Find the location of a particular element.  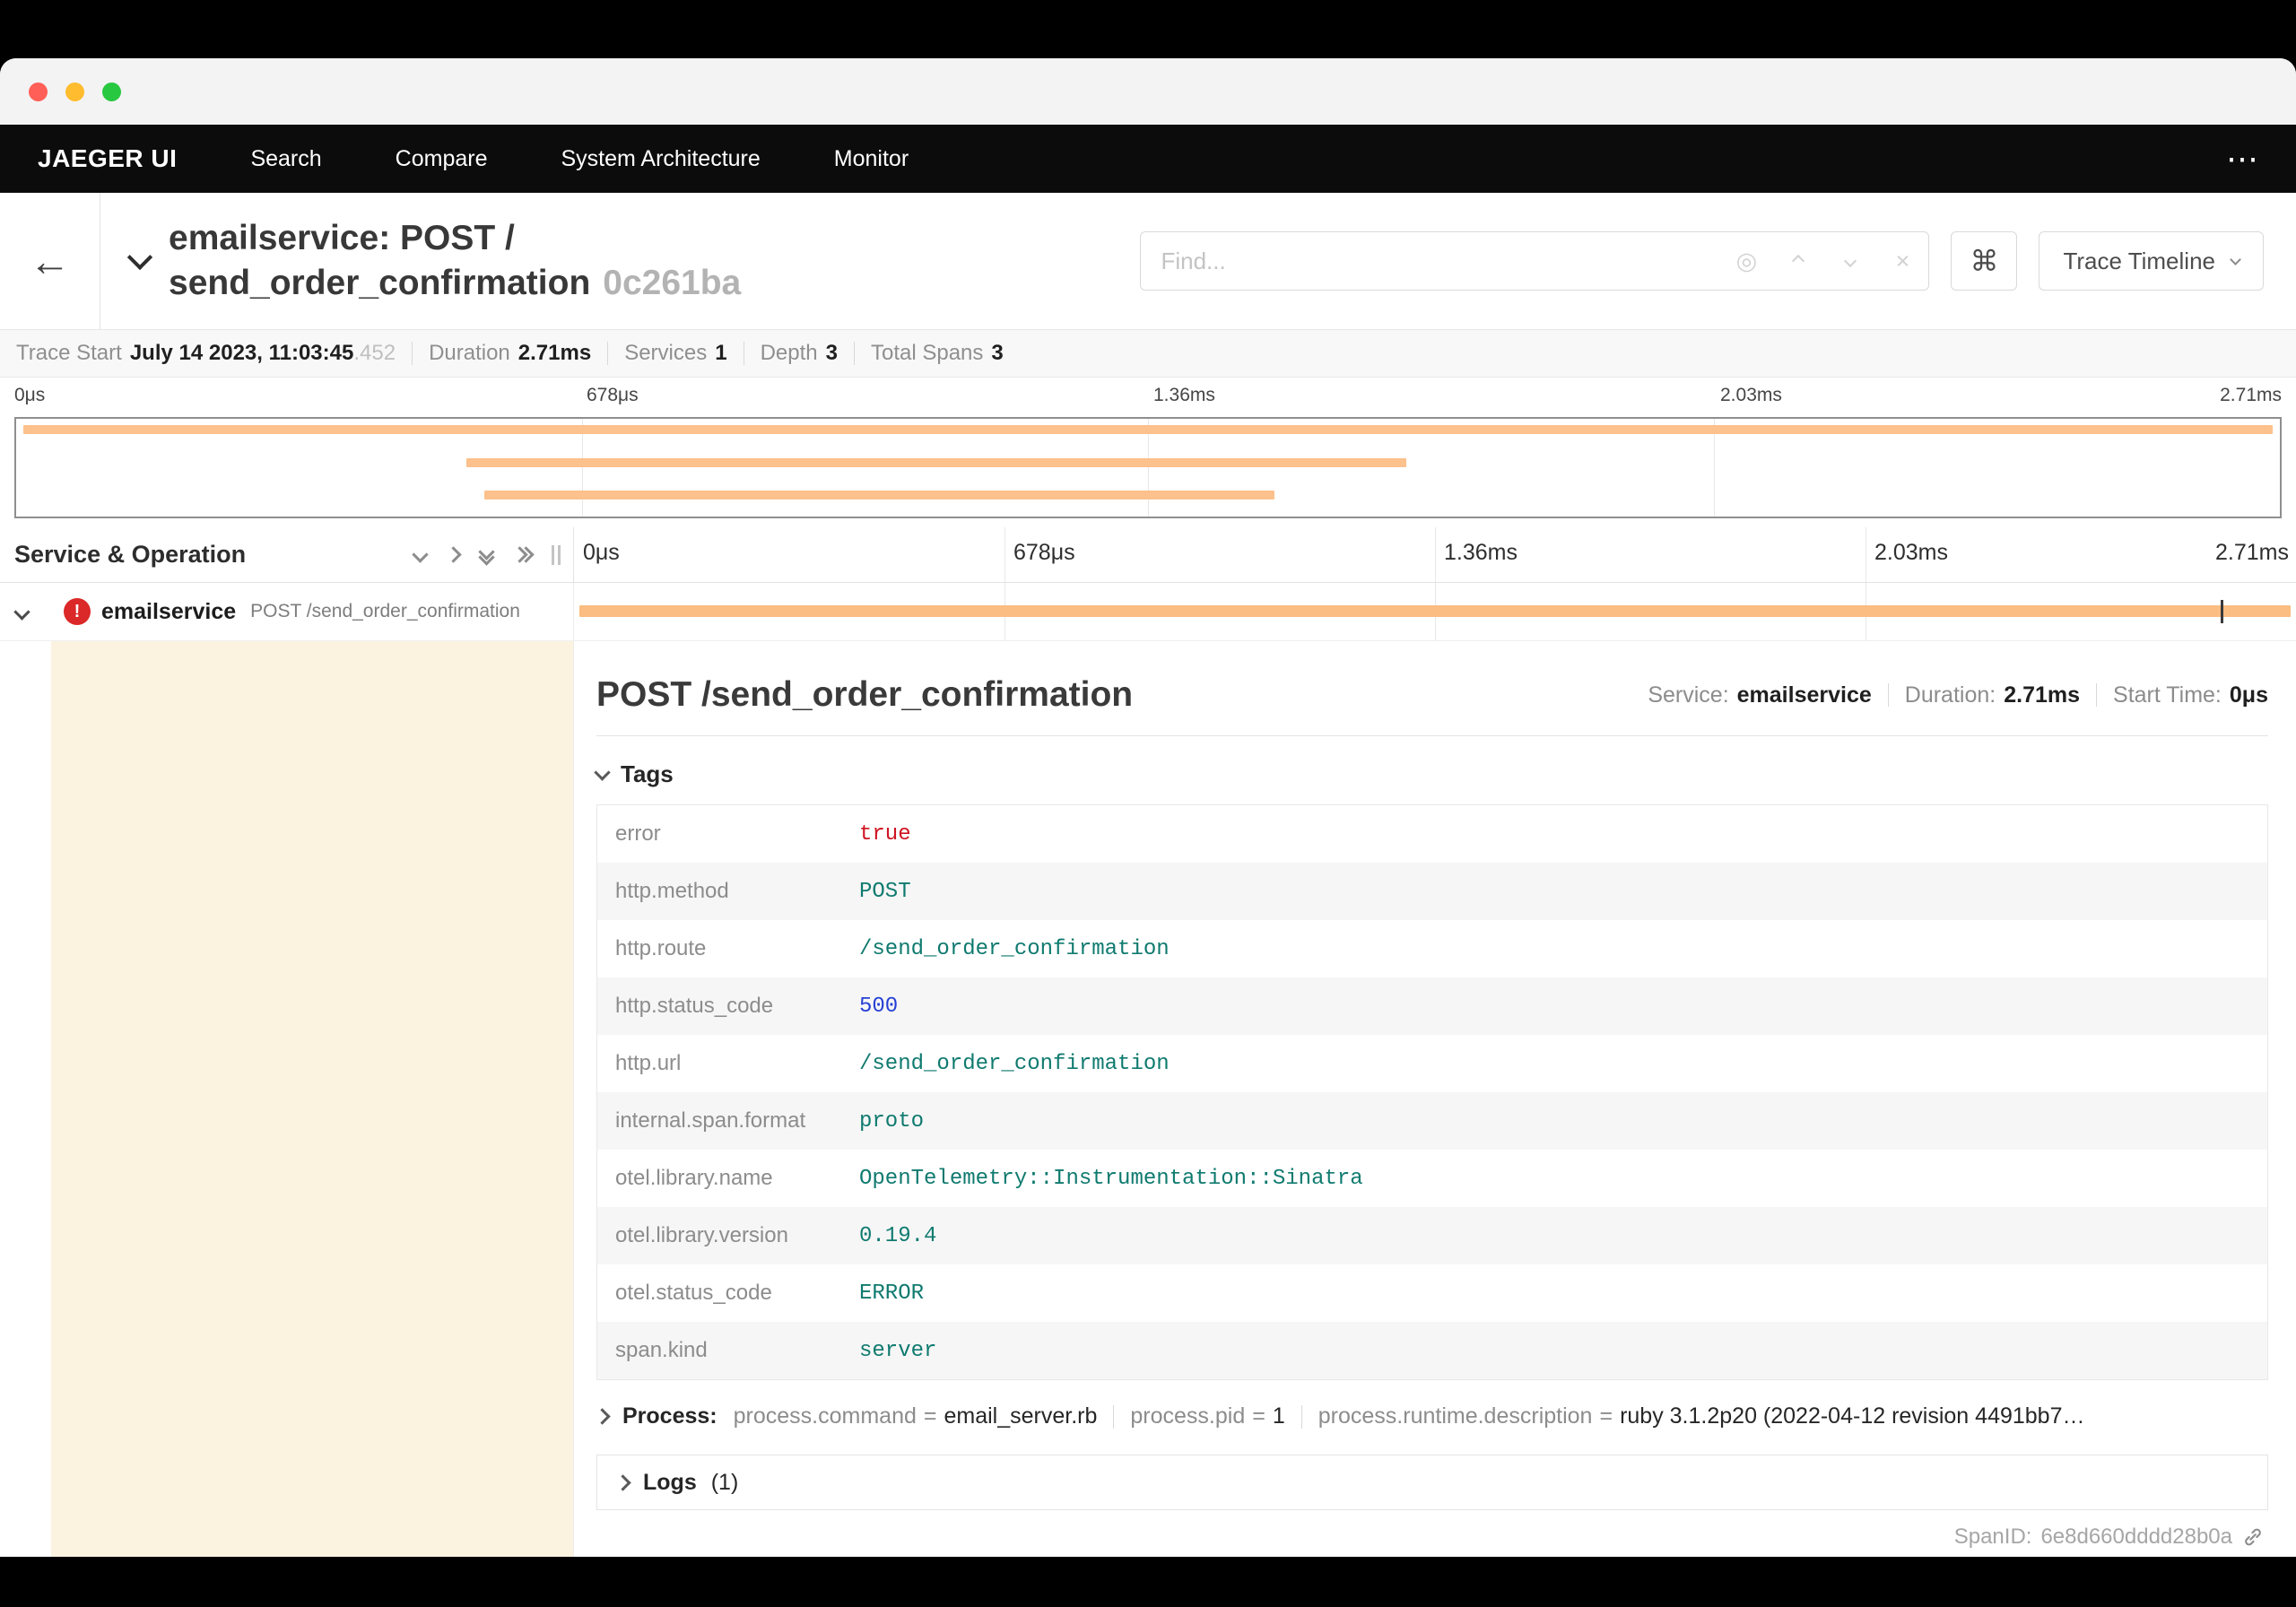

span-indent-guide is located at coordinates (312, 1124).